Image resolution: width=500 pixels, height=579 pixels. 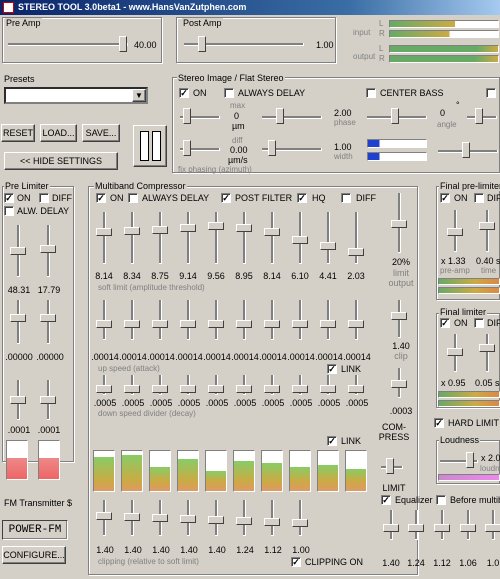 What do you see at coordinates (132, 517) in the screenshot?
I see `clipping-2-slider` at bounding box center [132, 517].